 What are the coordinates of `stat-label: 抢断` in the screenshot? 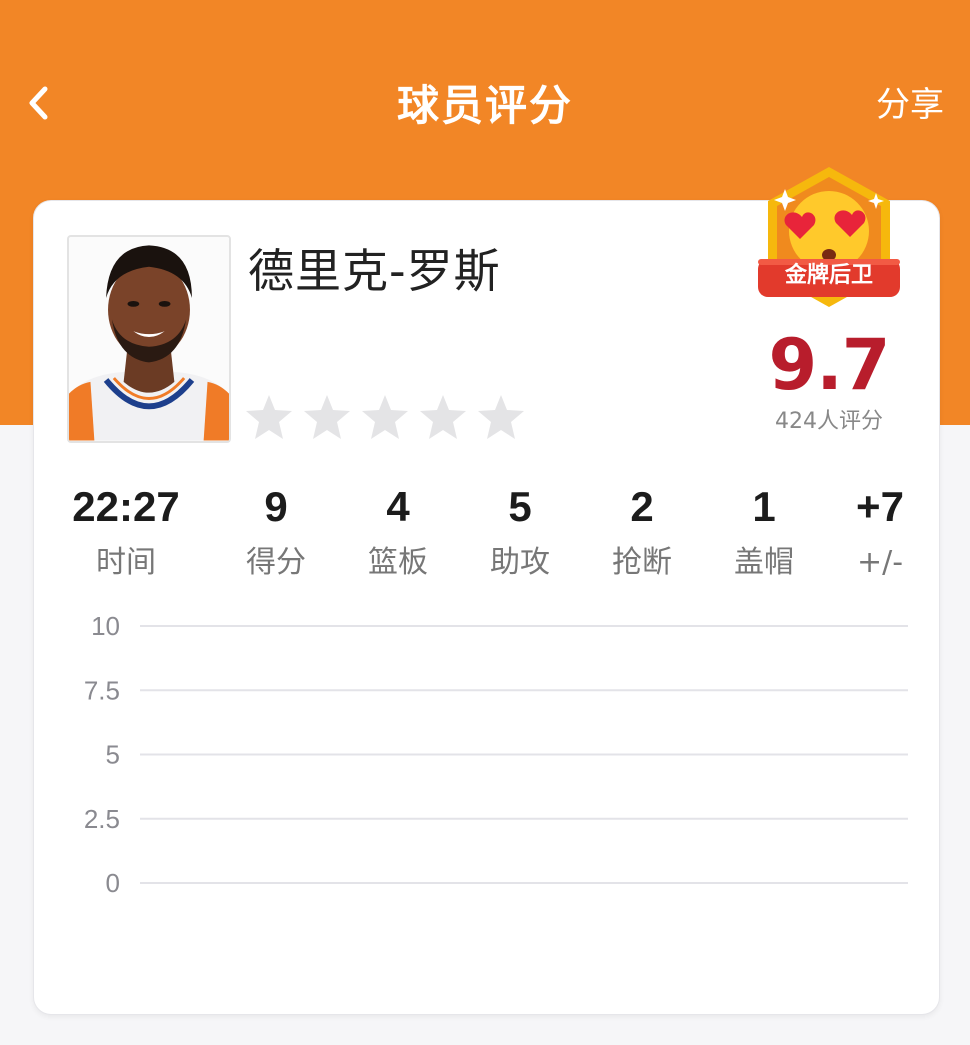 It's located at (642, 562).